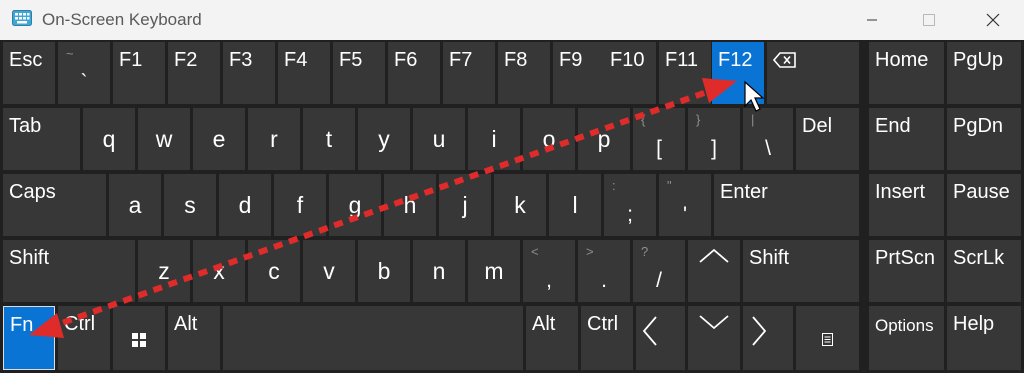  I want to click on key-pgdn: PgDn, so click(984, 139).